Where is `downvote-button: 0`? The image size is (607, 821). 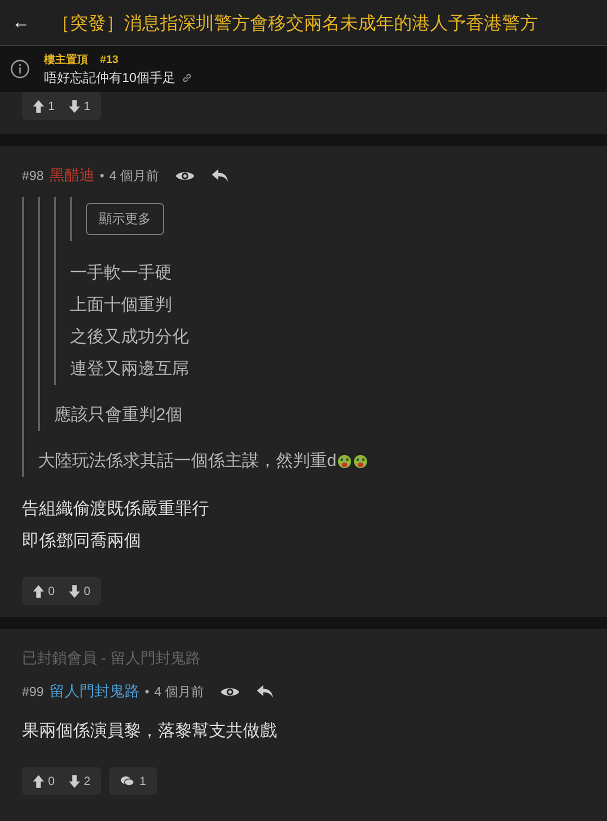 downvote-button: 0 is located at coordinates (79, 591).